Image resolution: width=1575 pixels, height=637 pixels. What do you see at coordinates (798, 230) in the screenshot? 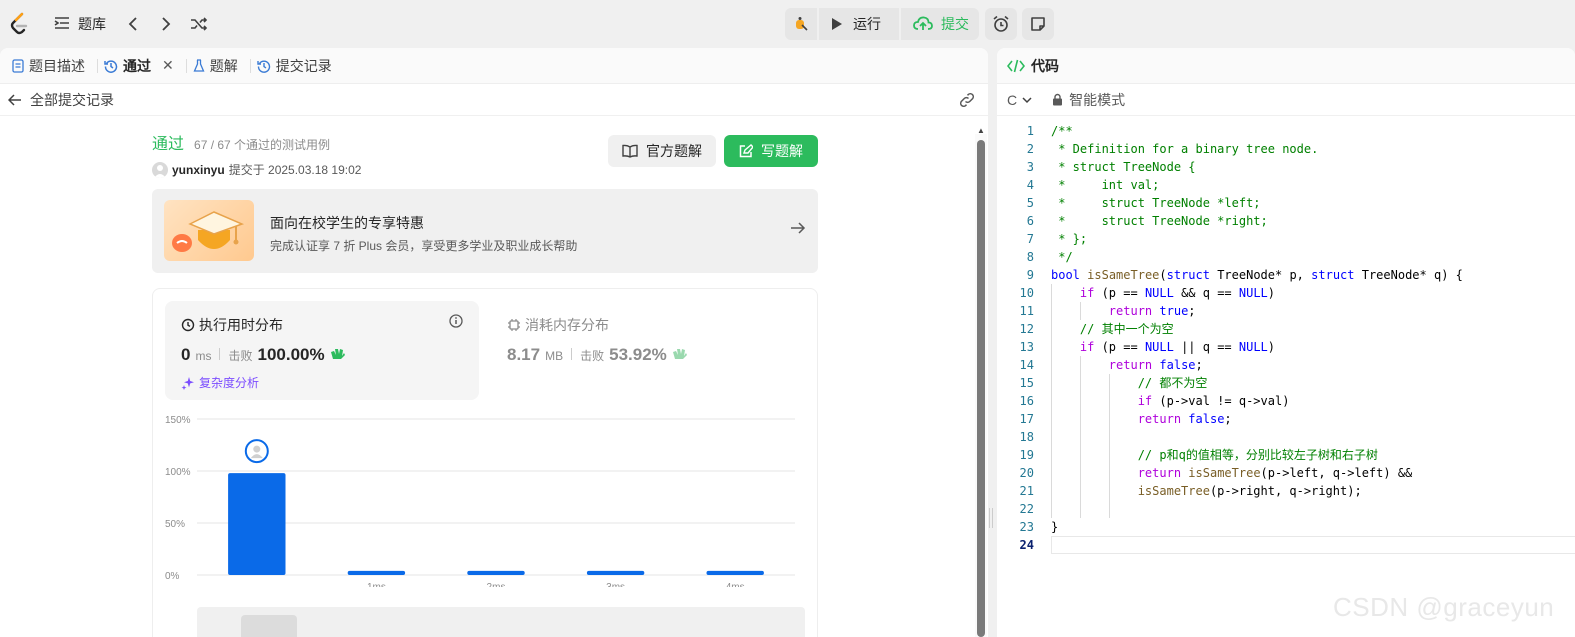
I see `arrow-right-icon` at bounding box center [798, 230].